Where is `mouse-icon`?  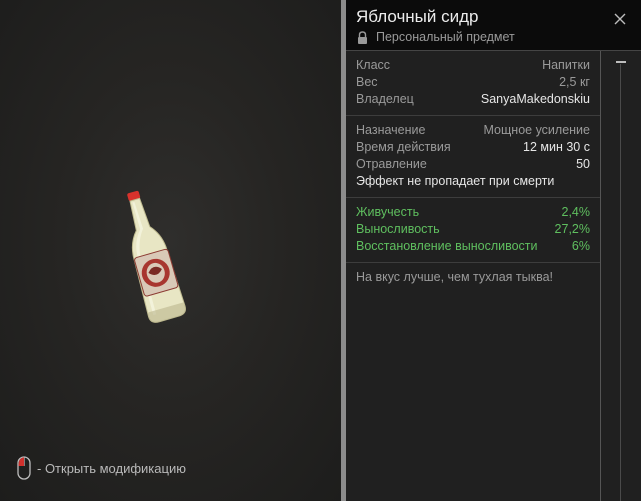
mouse-icon is located at coordinates (24, 468).